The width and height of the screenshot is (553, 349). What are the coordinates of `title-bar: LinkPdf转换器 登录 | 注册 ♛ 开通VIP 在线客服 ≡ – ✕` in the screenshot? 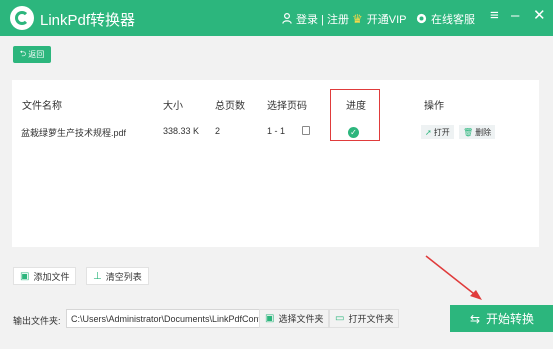 It's located at (276, 18).